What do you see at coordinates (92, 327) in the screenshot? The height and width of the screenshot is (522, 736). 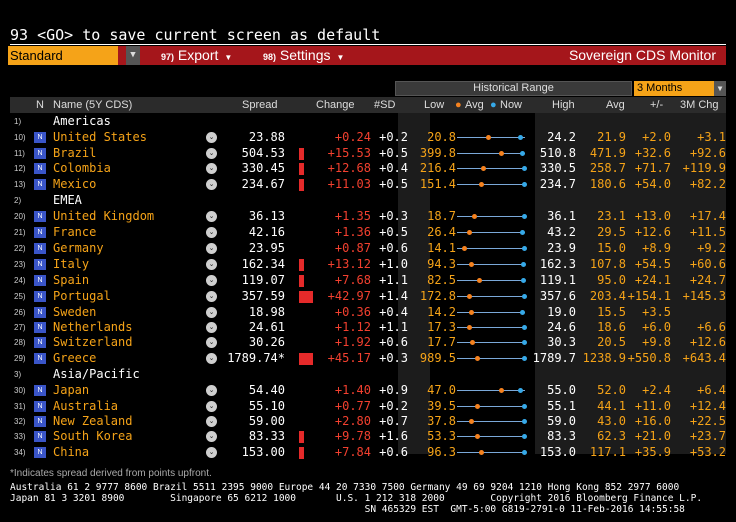 I see `country-name: Netherlands` at bounding box center [92, 327].